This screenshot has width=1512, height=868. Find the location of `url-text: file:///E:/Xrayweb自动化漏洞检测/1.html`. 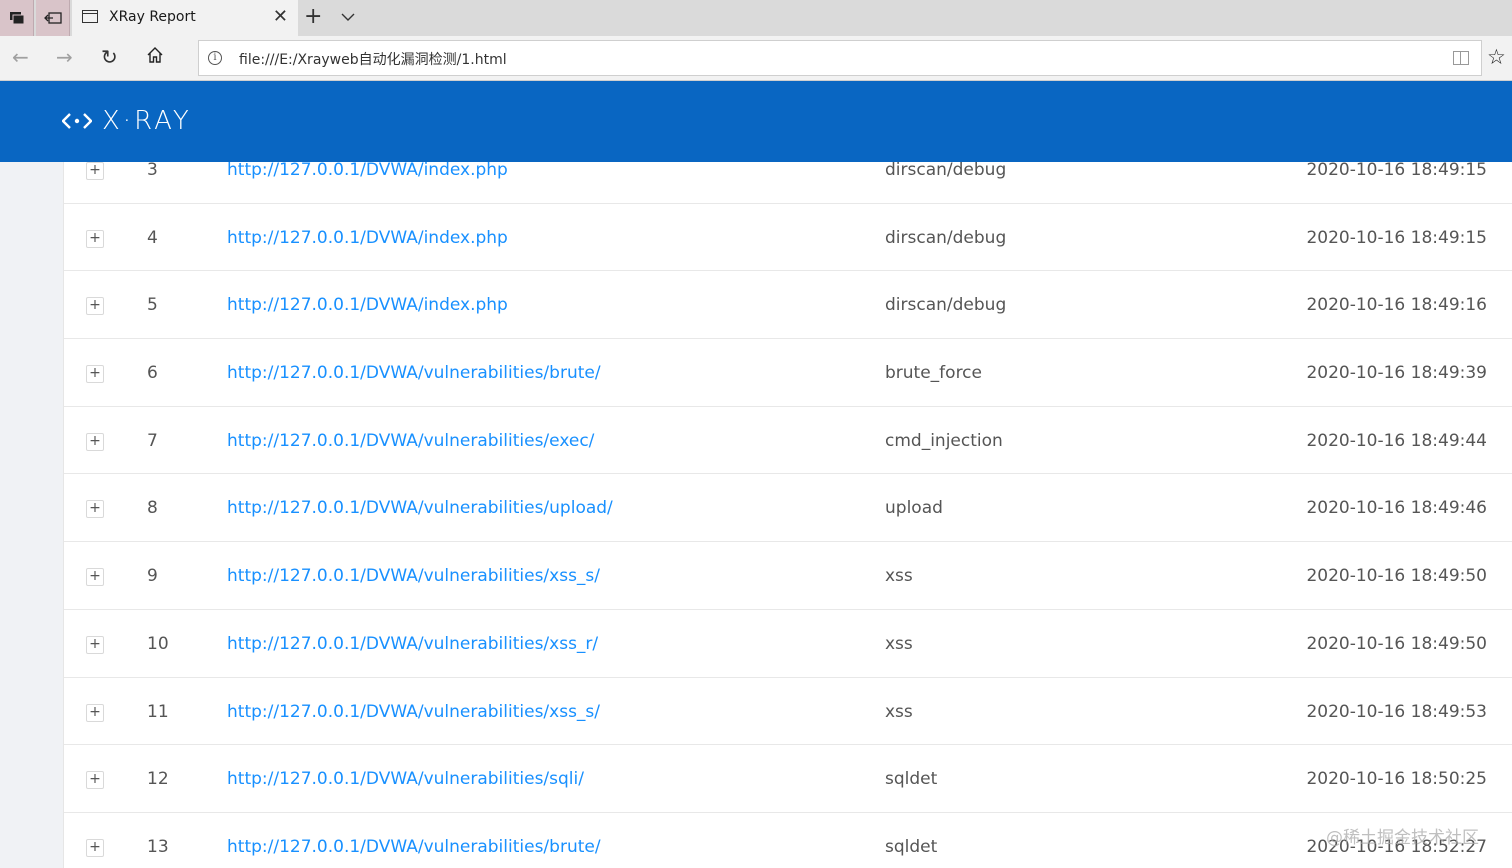

url-text: file:///E:/Xrayweb自动化漏洞检测/1.html is located at coordinates (373, 59).